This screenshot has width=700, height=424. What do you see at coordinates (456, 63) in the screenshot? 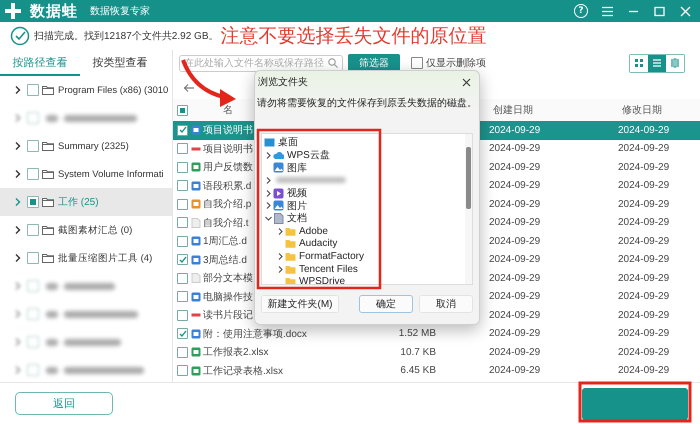
I see `checkbox-label: 仅显示删除项` at bounding box center [456, 63].